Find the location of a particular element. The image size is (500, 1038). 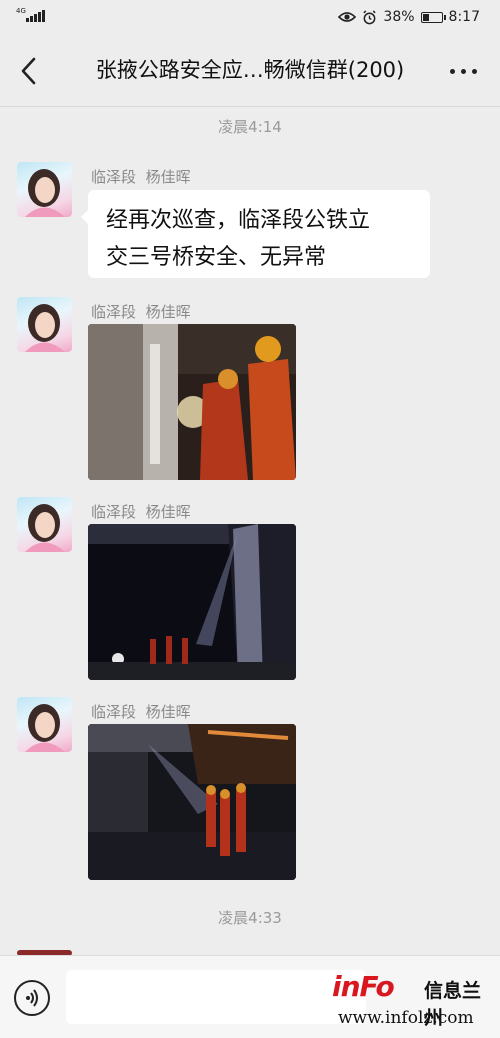

watermark-url: www.infolz.com is located at coordinates (406, 1018).